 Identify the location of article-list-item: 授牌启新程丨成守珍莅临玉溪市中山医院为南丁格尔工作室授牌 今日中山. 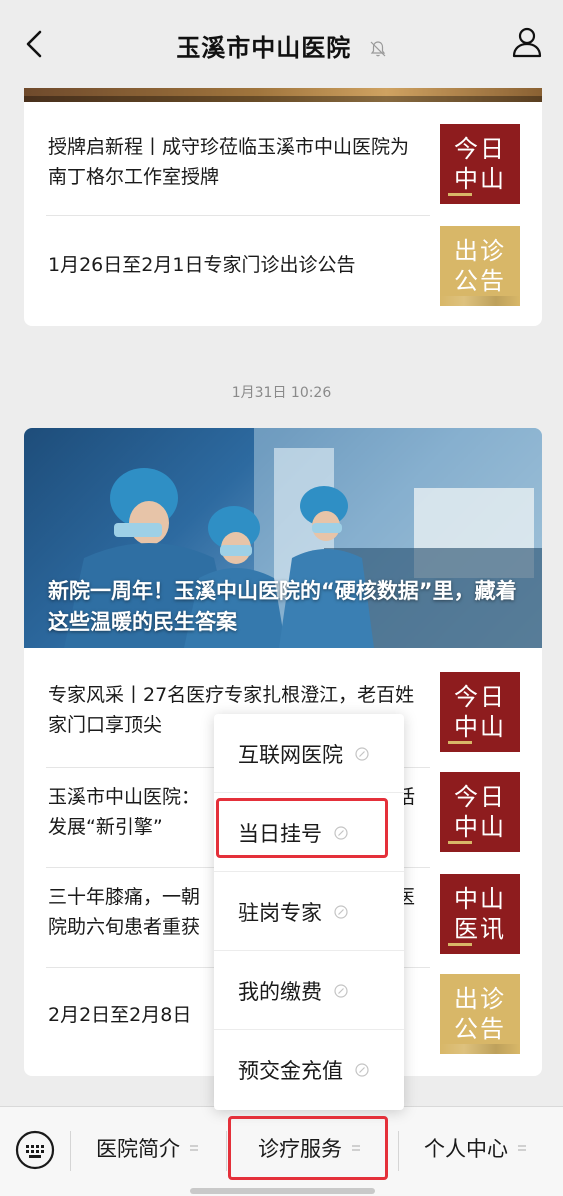
(283, 166).